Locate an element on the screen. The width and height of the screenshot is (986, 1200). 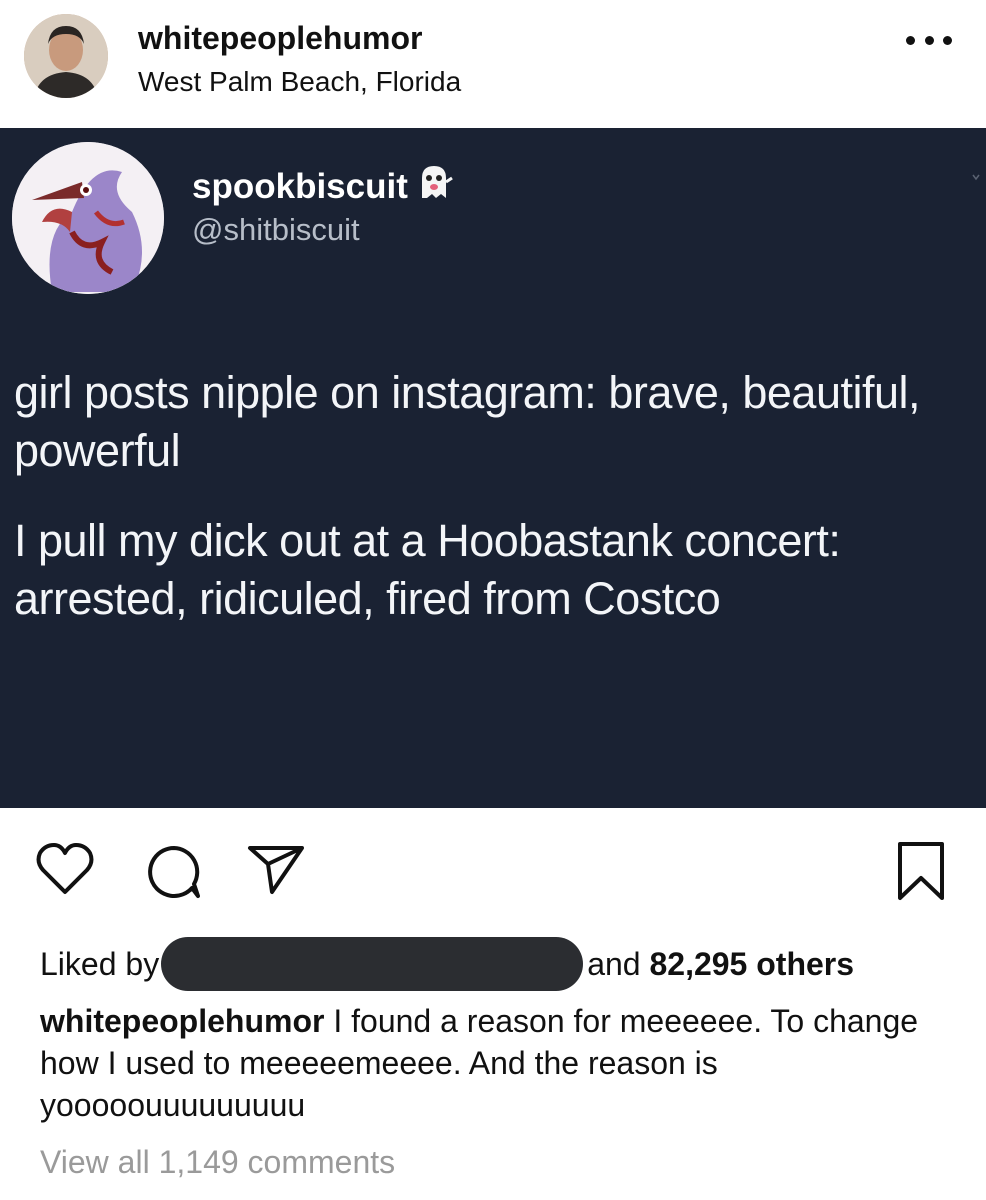
view-all-comments-link: View all 1,149 comments is located at coordinates (217, 1162).